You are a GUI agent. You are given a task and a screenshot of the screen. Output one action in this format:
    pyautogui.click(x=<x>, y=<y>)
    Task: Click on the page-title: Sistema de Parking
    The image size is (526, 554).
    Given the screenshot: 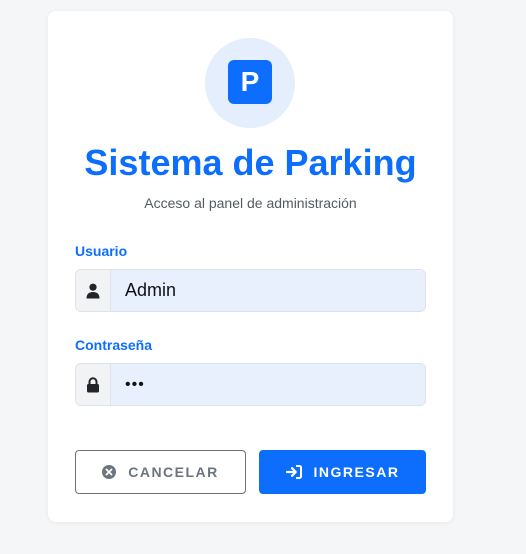 What is the action you would take?
    pyautogui.click(x=250, y=162)
    